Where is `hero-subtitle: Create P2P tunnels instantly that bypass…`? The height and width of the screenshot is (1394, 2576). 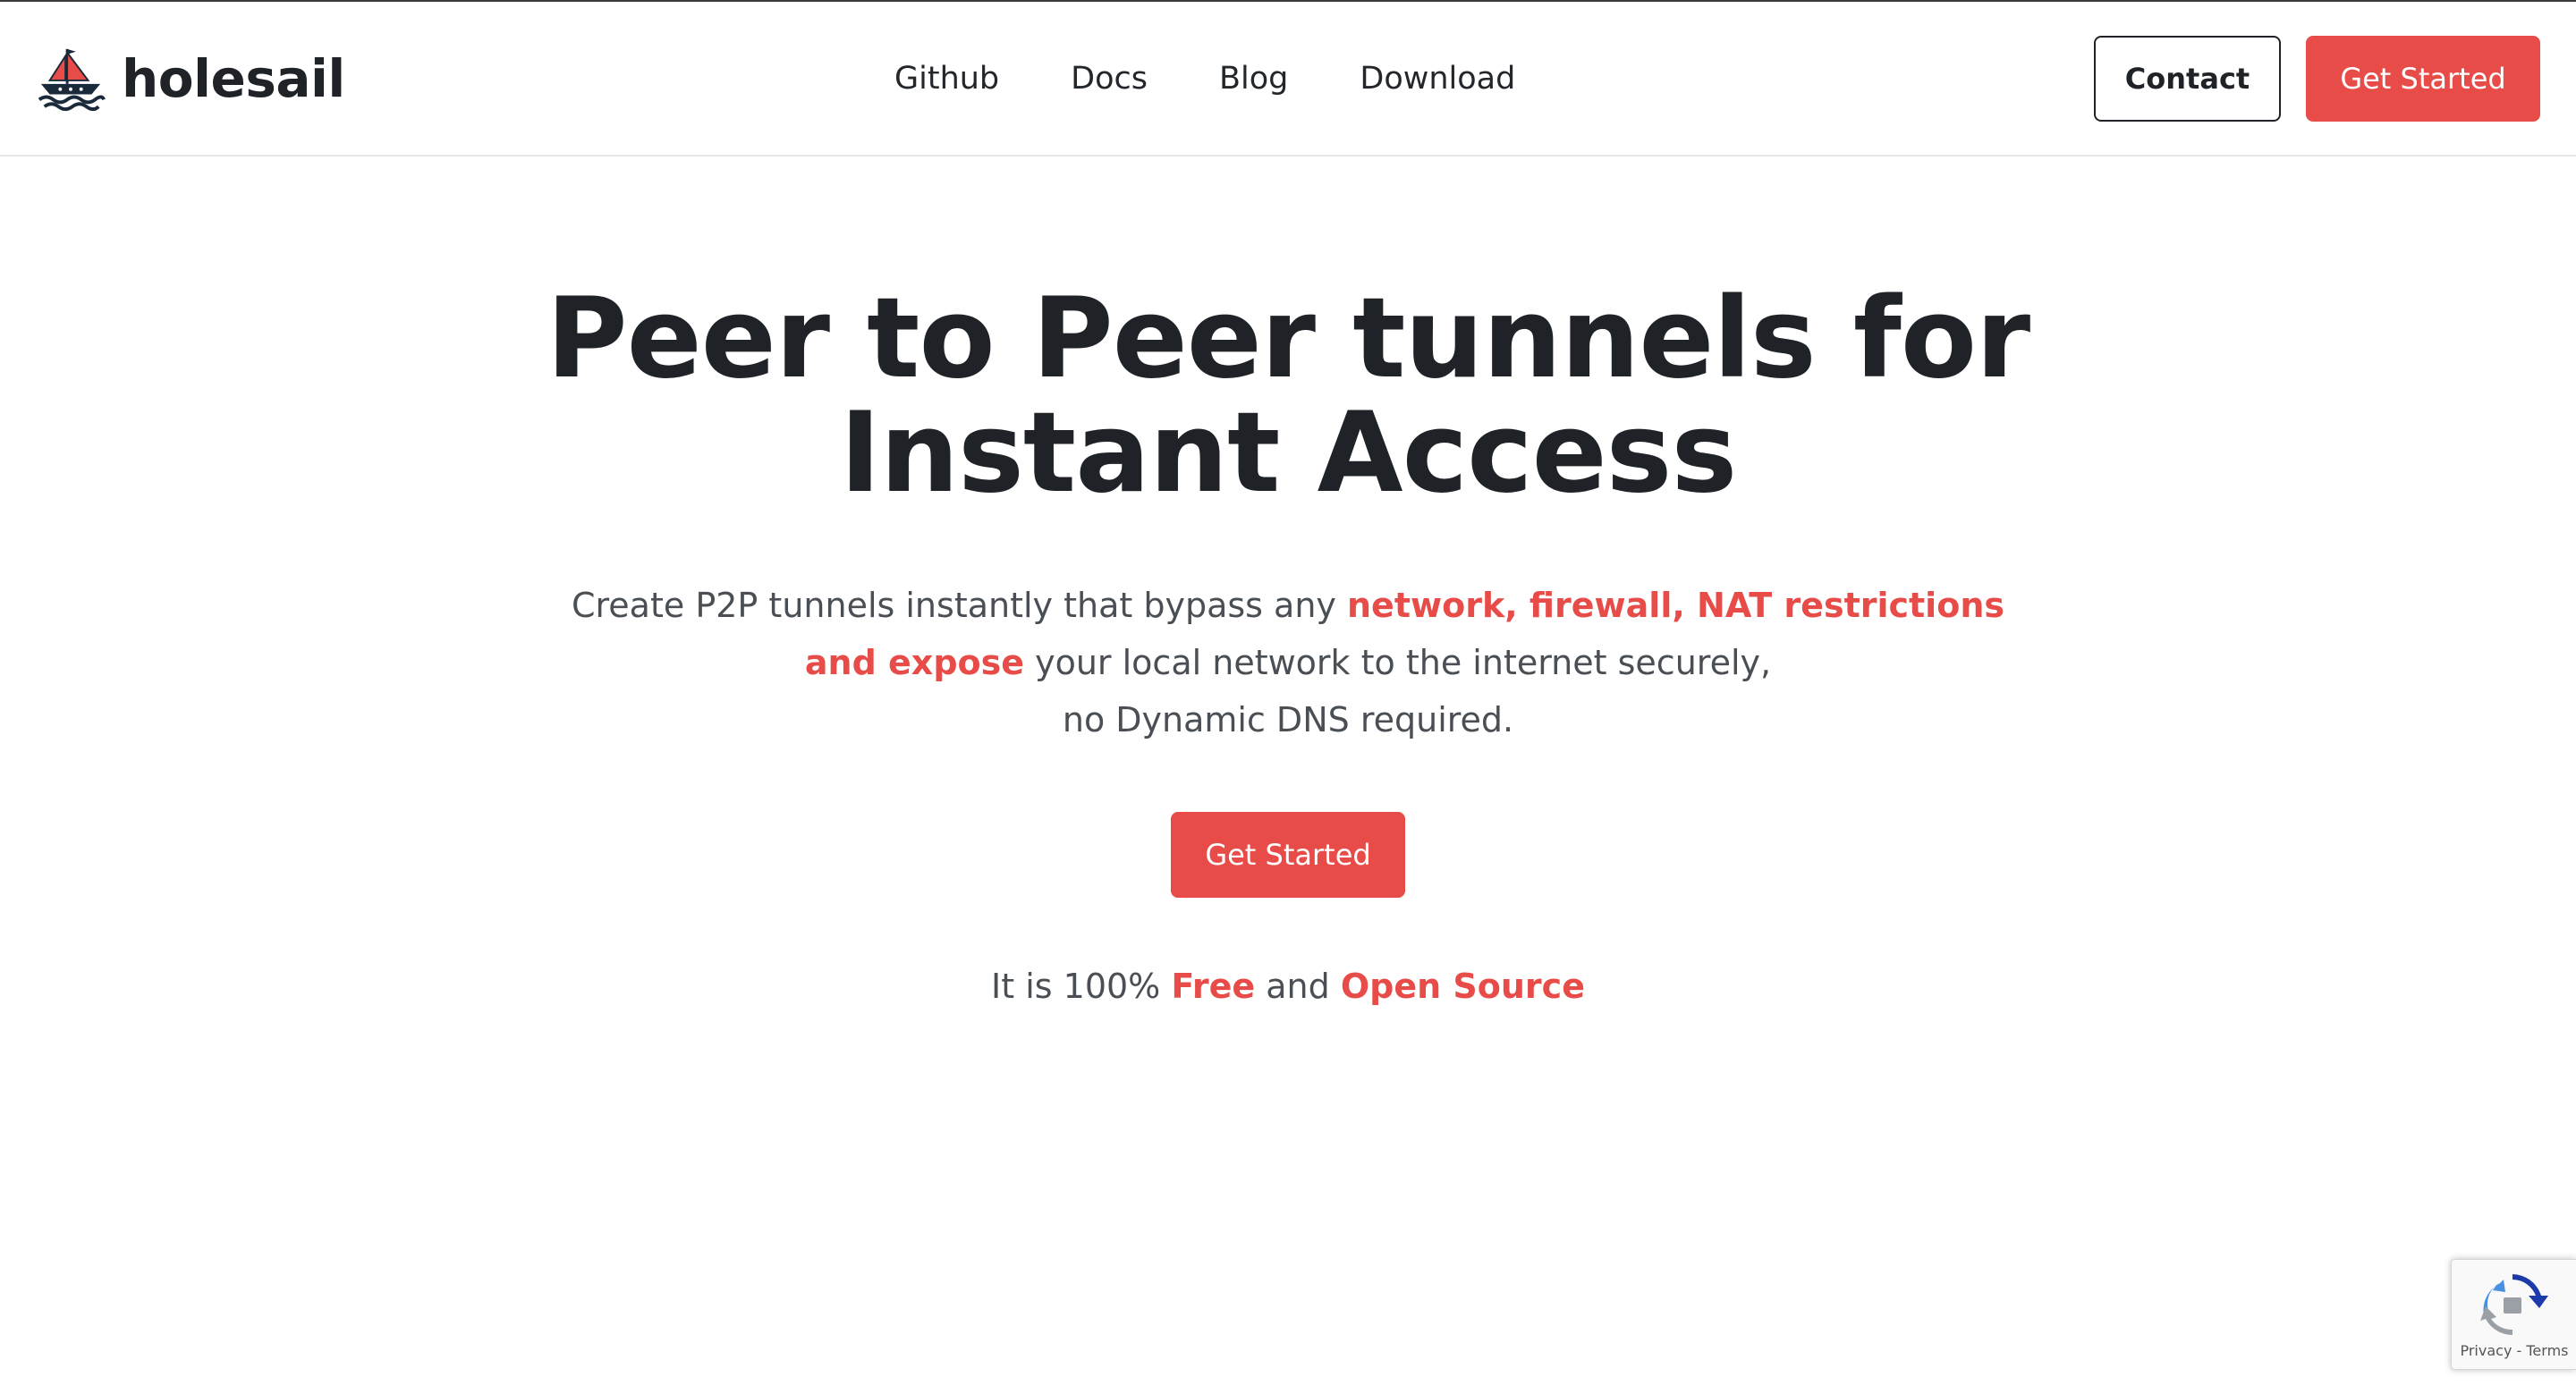
hero-subtitle: Create P2P tunnels instantly that bypass… is located at coordinates (1288, 662).